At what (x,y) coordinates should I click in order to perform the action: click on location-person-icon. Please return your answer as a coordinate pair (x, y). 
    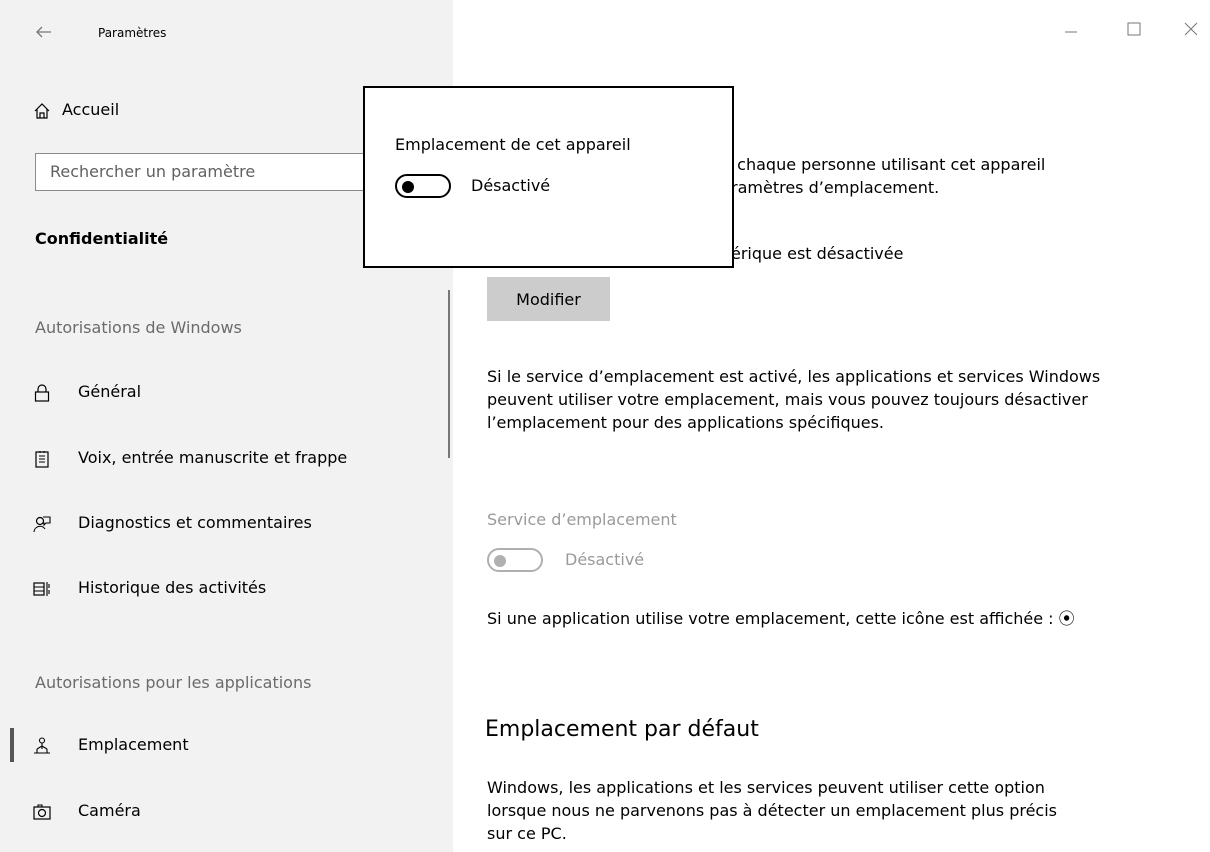
    Looking at the image, I should click on (42, 746).